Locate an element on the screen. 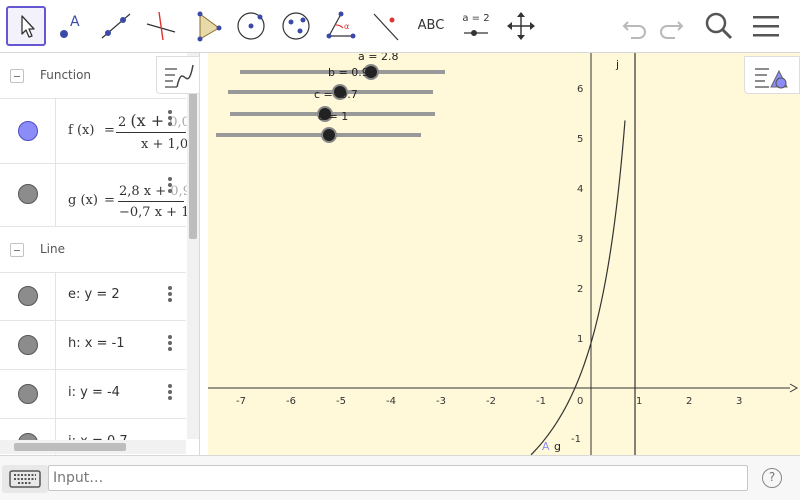  point-tool-letter: A is located at coordinates (75, 22).